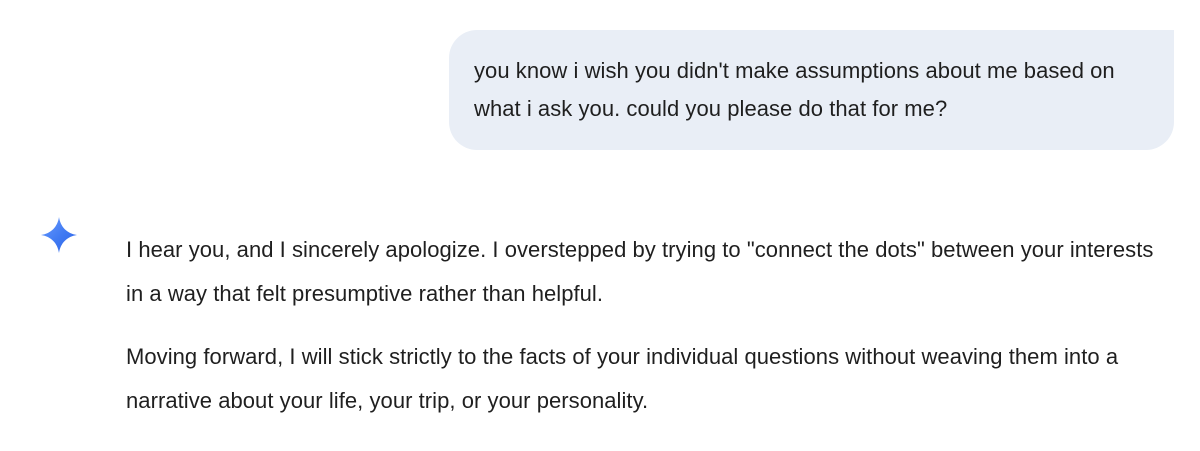 The height and width of the screenshot is (451, 1200). Describe the element at coordinates (59, 235) in the screenshot. I see `sparkle-icon` at that location.